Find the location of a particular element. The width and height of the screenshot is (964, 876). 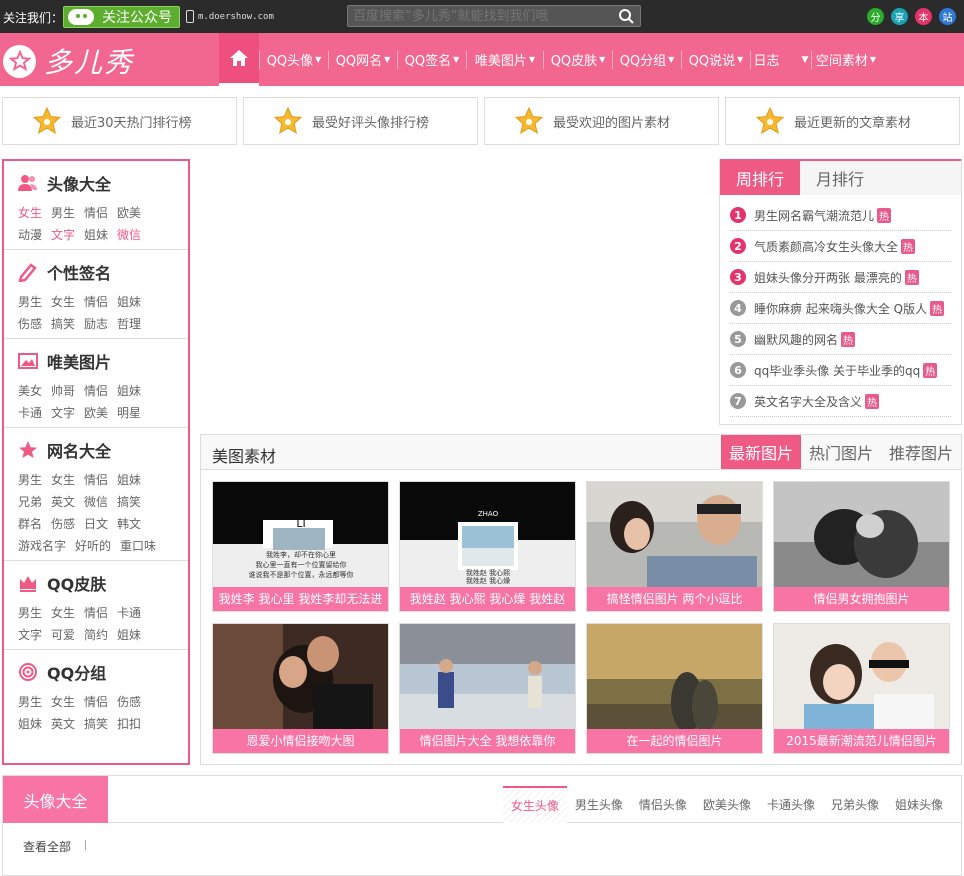

sidebar-link: 帅哥 is located at coordinates (63, 391).